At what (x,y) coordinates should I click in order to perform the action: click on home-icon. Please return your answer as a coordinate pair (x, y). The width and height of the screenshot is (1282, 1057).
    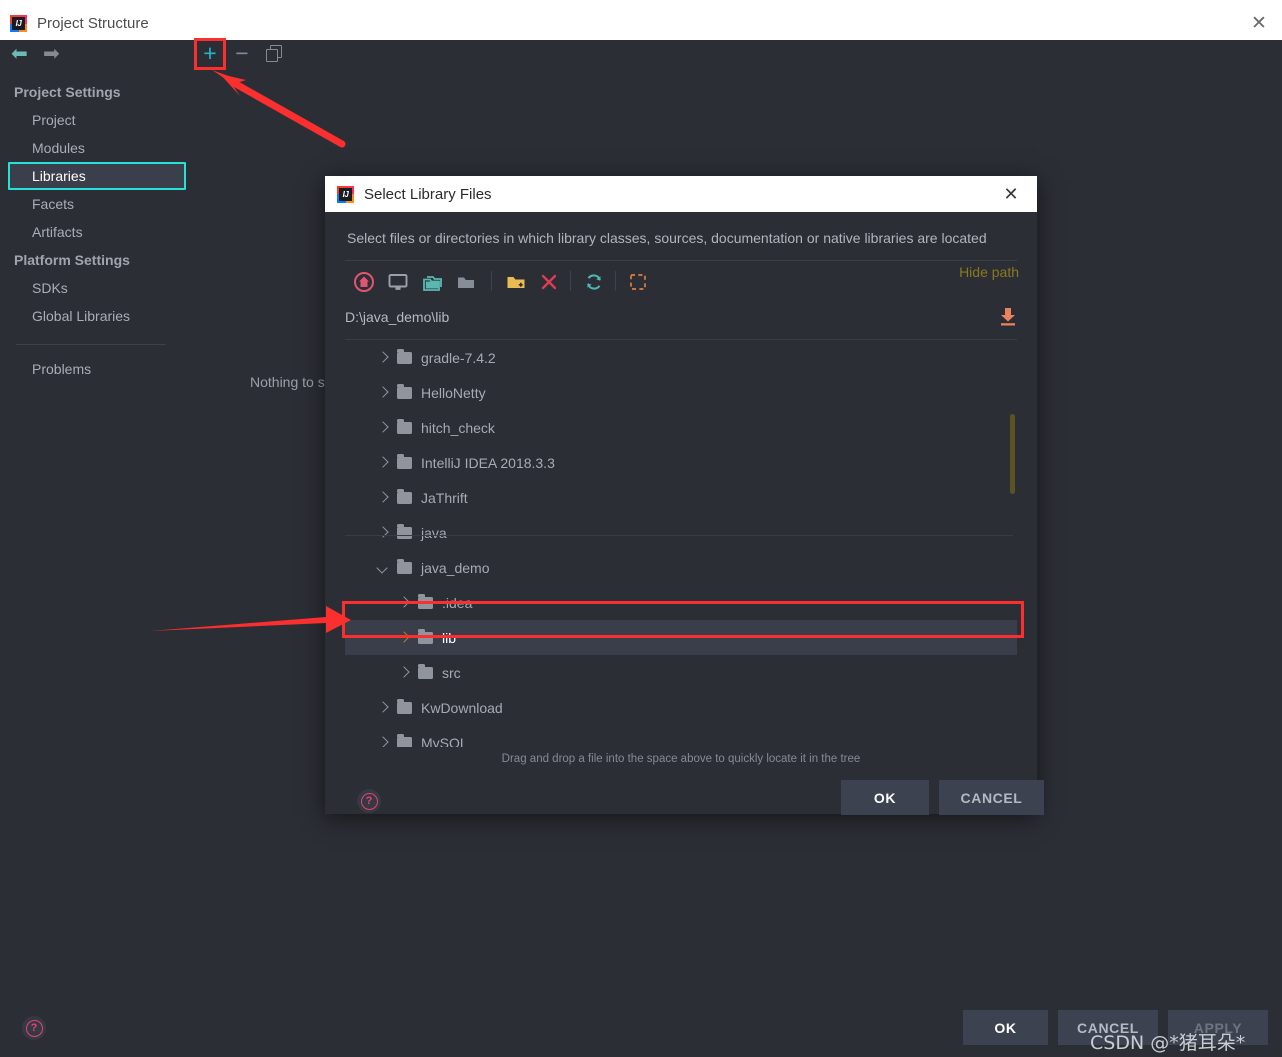
    Looking at the image, I should click on (364, 282).